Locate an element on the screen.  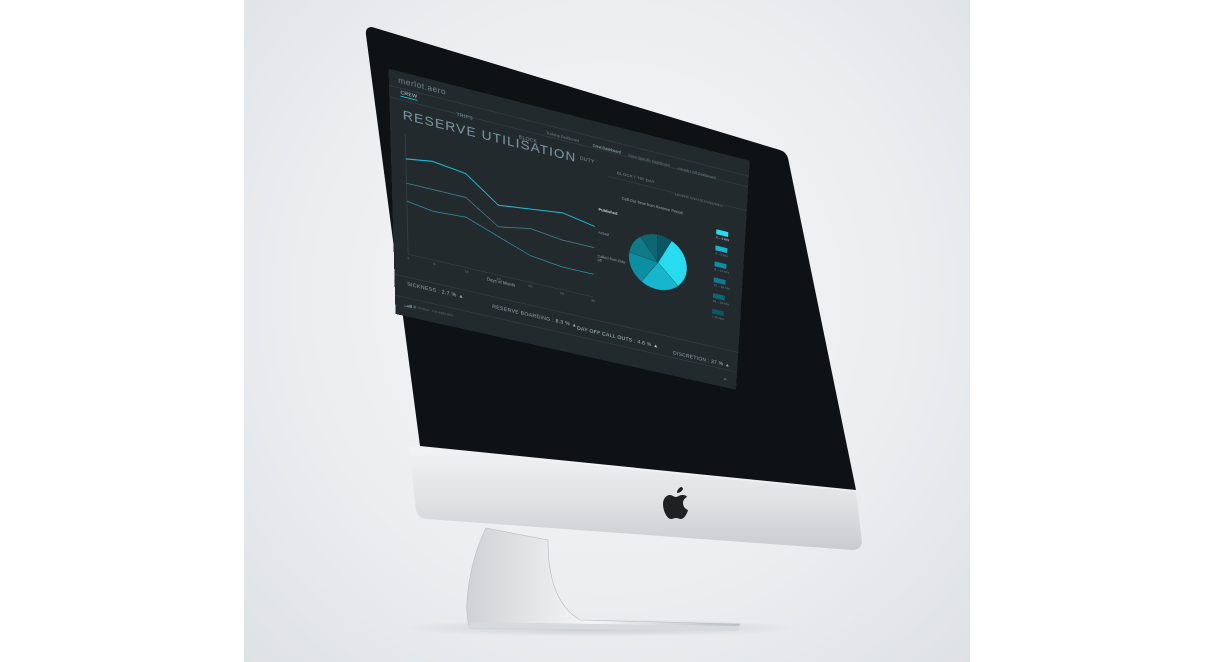
grid-icon: ▦ is located at coordinates (415, 307).